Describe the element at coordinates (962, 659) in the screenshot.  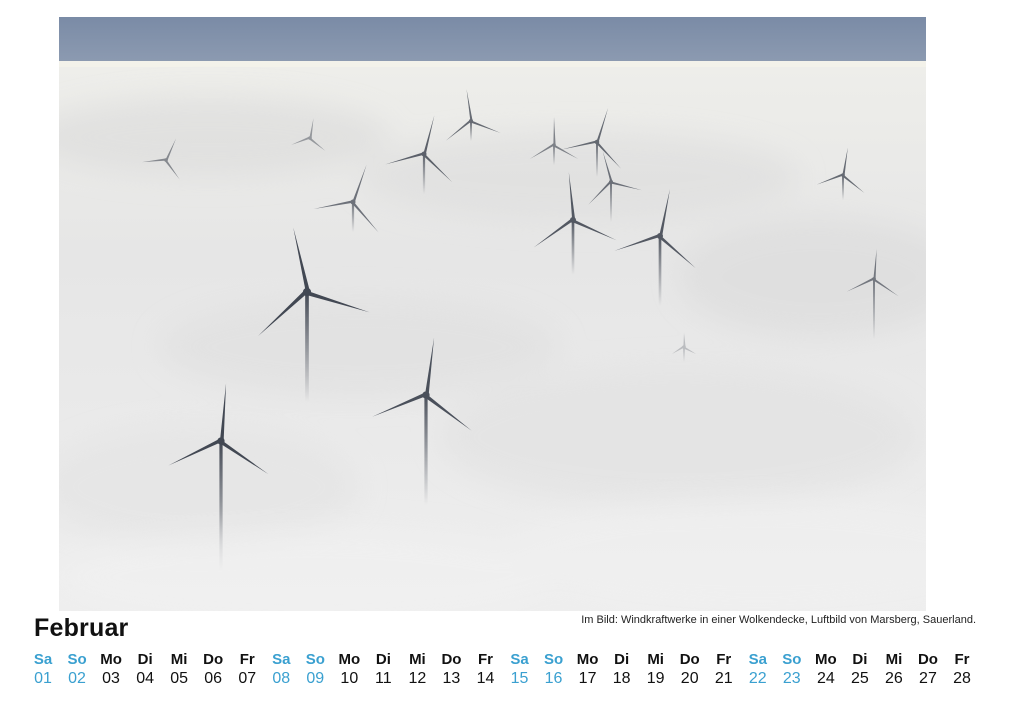
I see `weekday-label: Fr` at that location.